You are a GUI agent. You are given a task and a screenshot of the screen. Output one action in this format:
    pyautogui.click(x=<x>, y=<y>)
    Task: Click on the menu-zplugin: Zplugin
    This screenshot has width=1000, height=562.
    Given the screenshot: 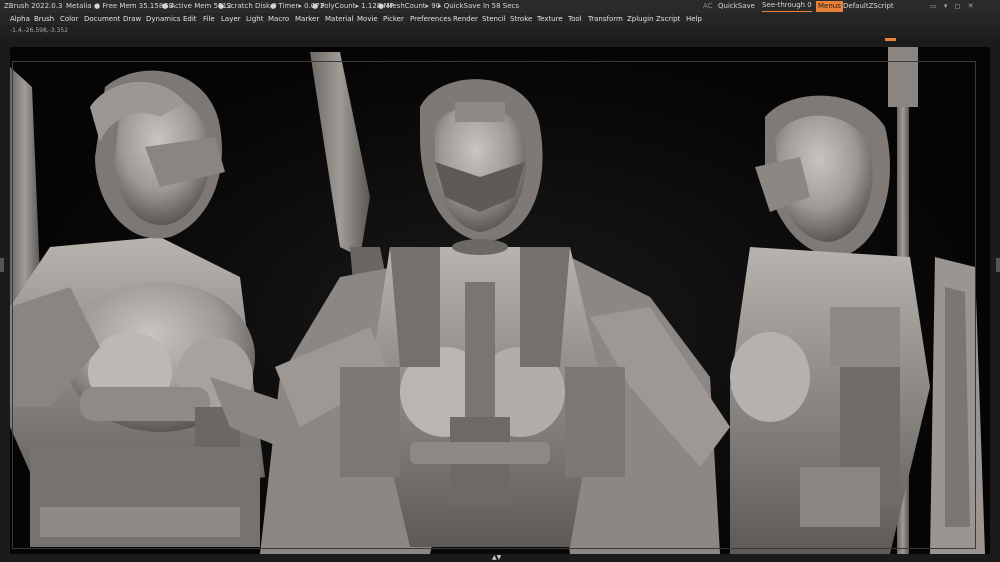 What is the action you would take?
    pyautogui.click(x=640, y=19)
    